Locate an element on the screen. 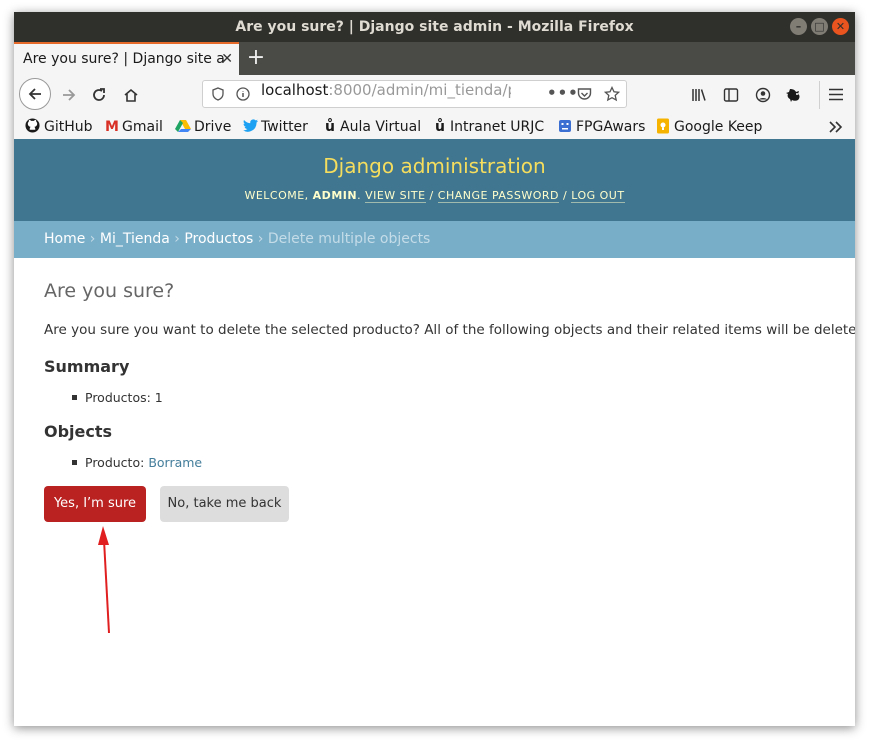 The width and height of the screenshot is (879, 742). bookmark-twitter: Twitter is located at coordinates (275, 127).